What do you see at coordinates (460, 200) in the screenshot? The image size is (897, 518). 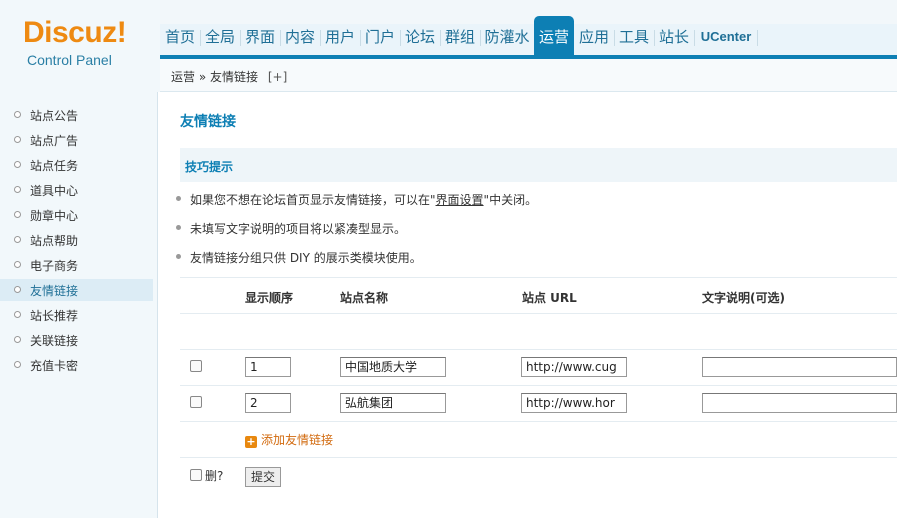 I see `style-settings-link: 界面设置` at bounding box center [460, 200].